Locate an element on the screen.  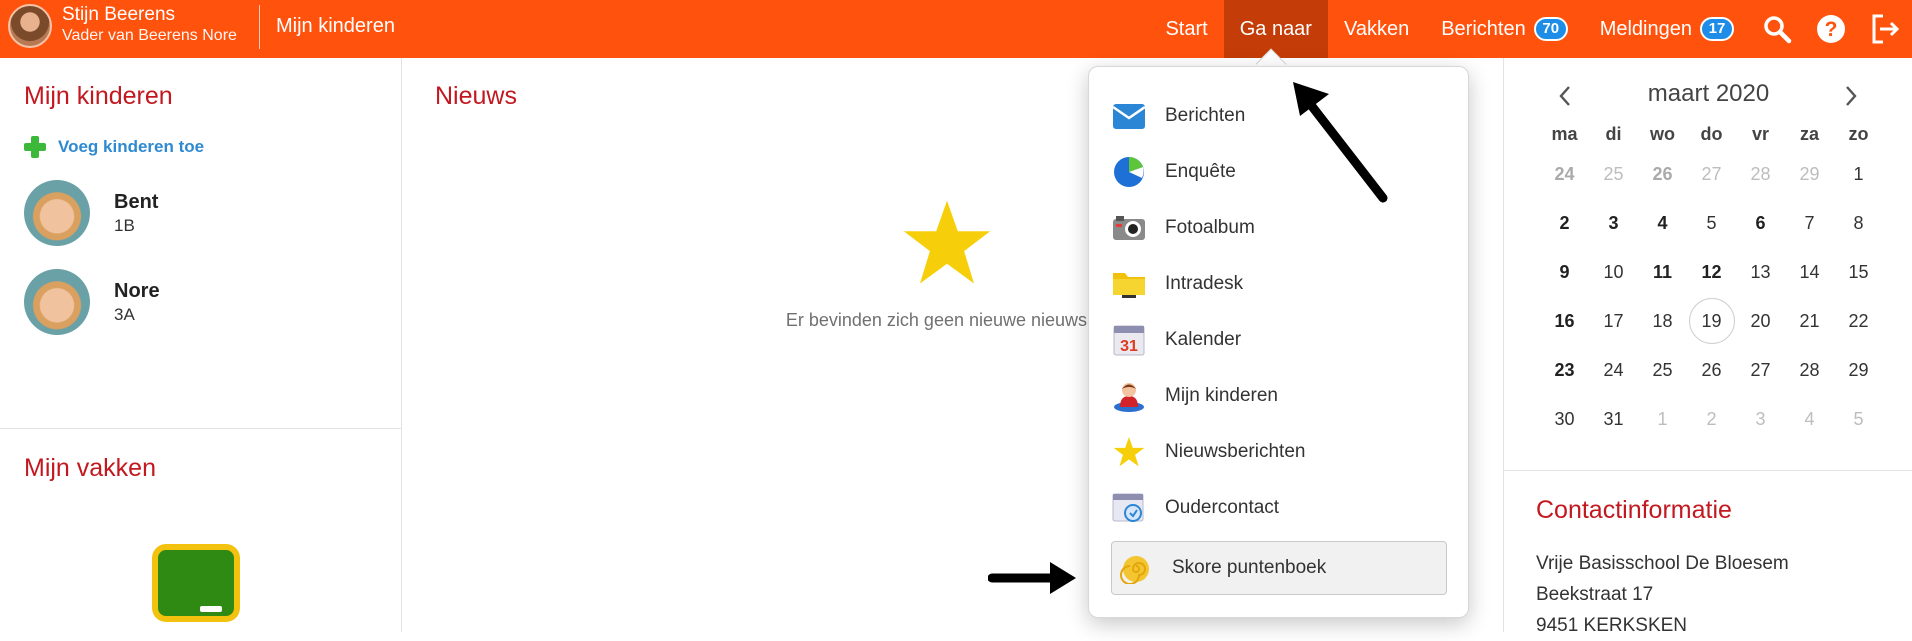
calendar-day-number: 2 is located at coordinates (1564, 223).